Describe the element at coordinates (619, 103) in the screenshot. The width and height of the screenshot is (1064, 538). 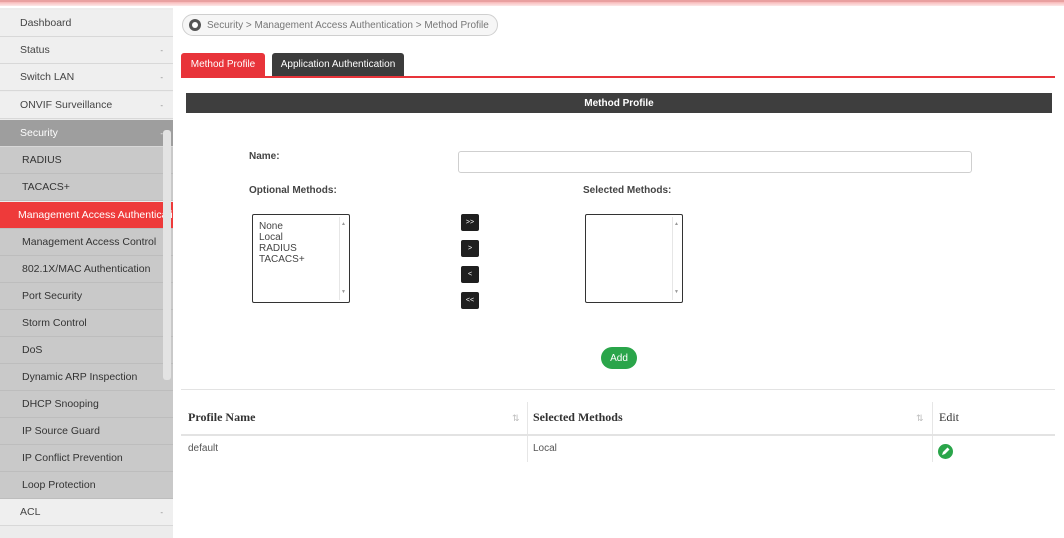
I see `section-header: Method Profile` at that location.